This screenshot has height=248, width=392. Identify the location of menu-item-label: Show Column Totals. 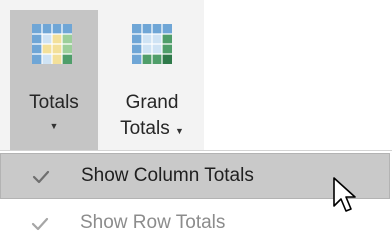
(167, 175).